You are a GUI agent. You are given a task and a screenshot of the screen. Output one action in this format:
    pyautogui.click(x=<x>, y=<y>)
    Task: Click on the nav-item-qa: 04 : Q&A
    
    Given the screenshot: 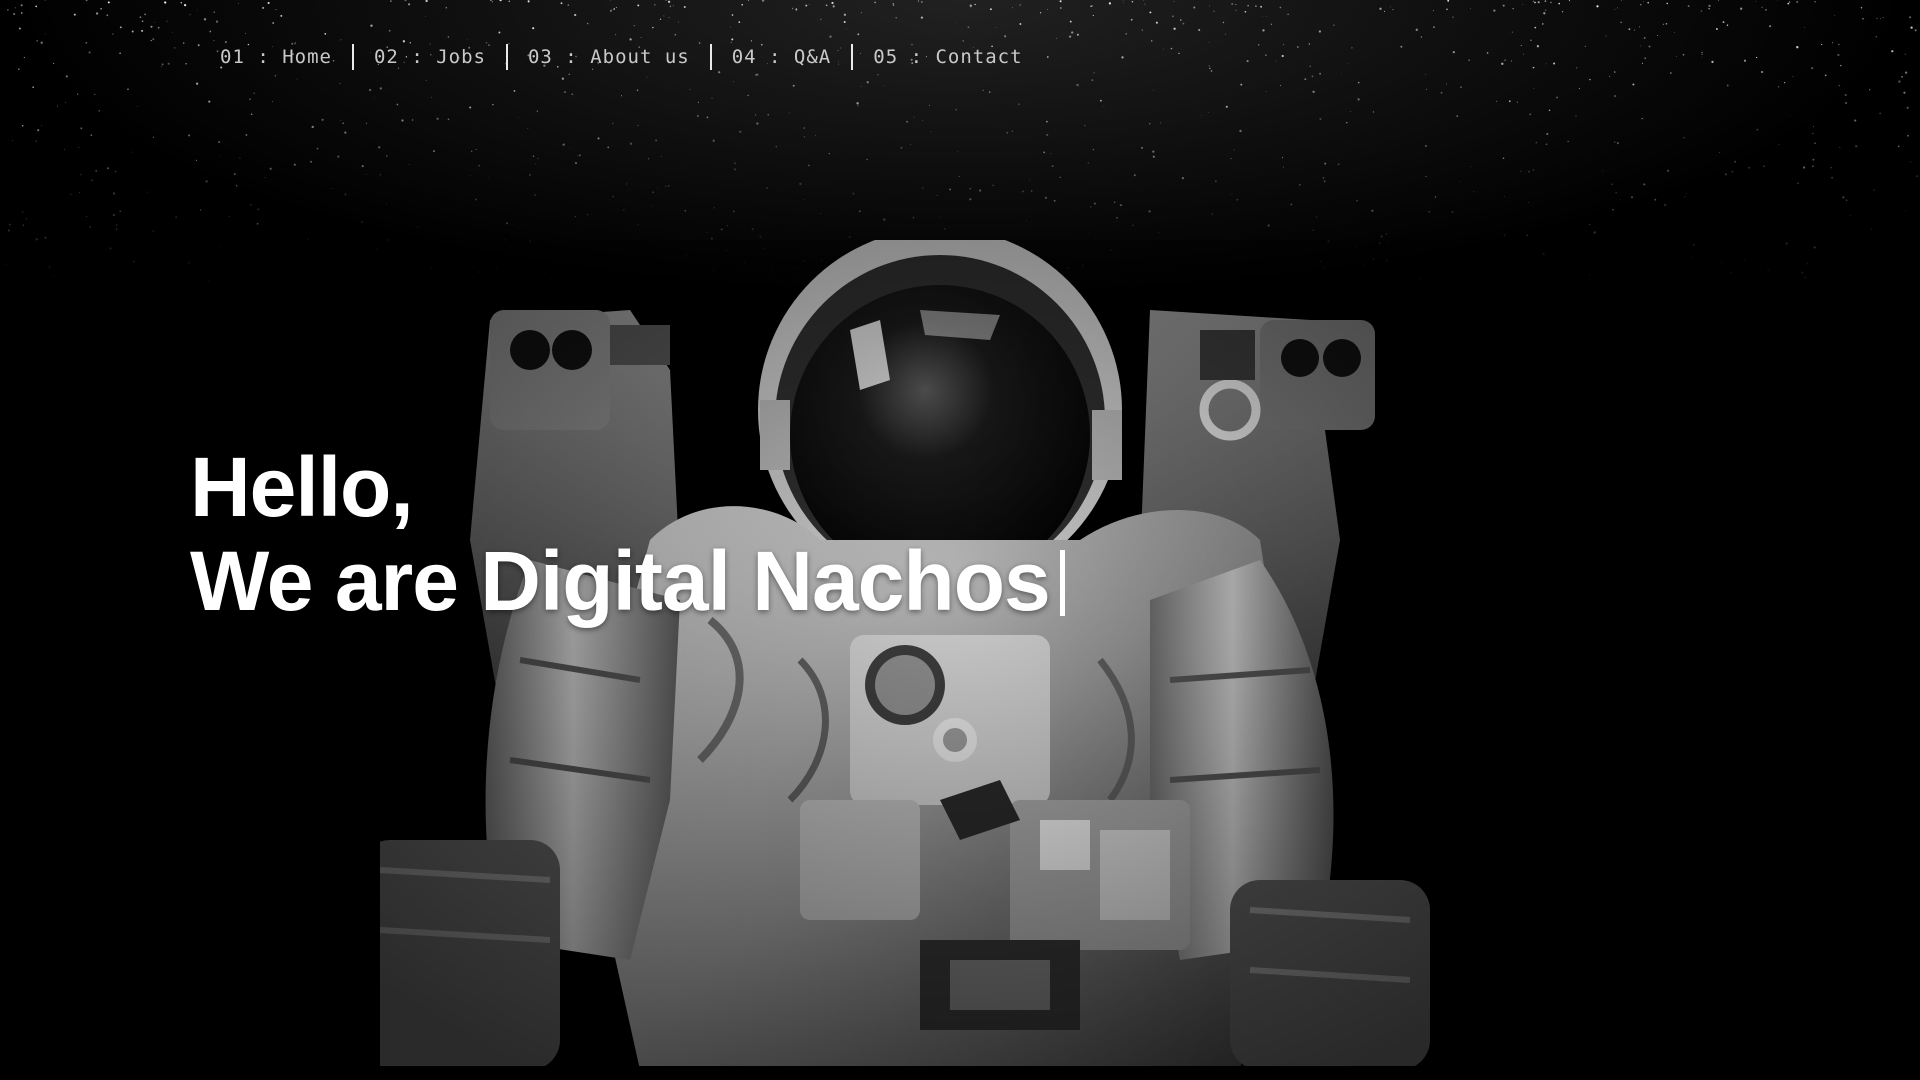 What is the action you would take?
    pyautogui.click(x=782, y=57)
    